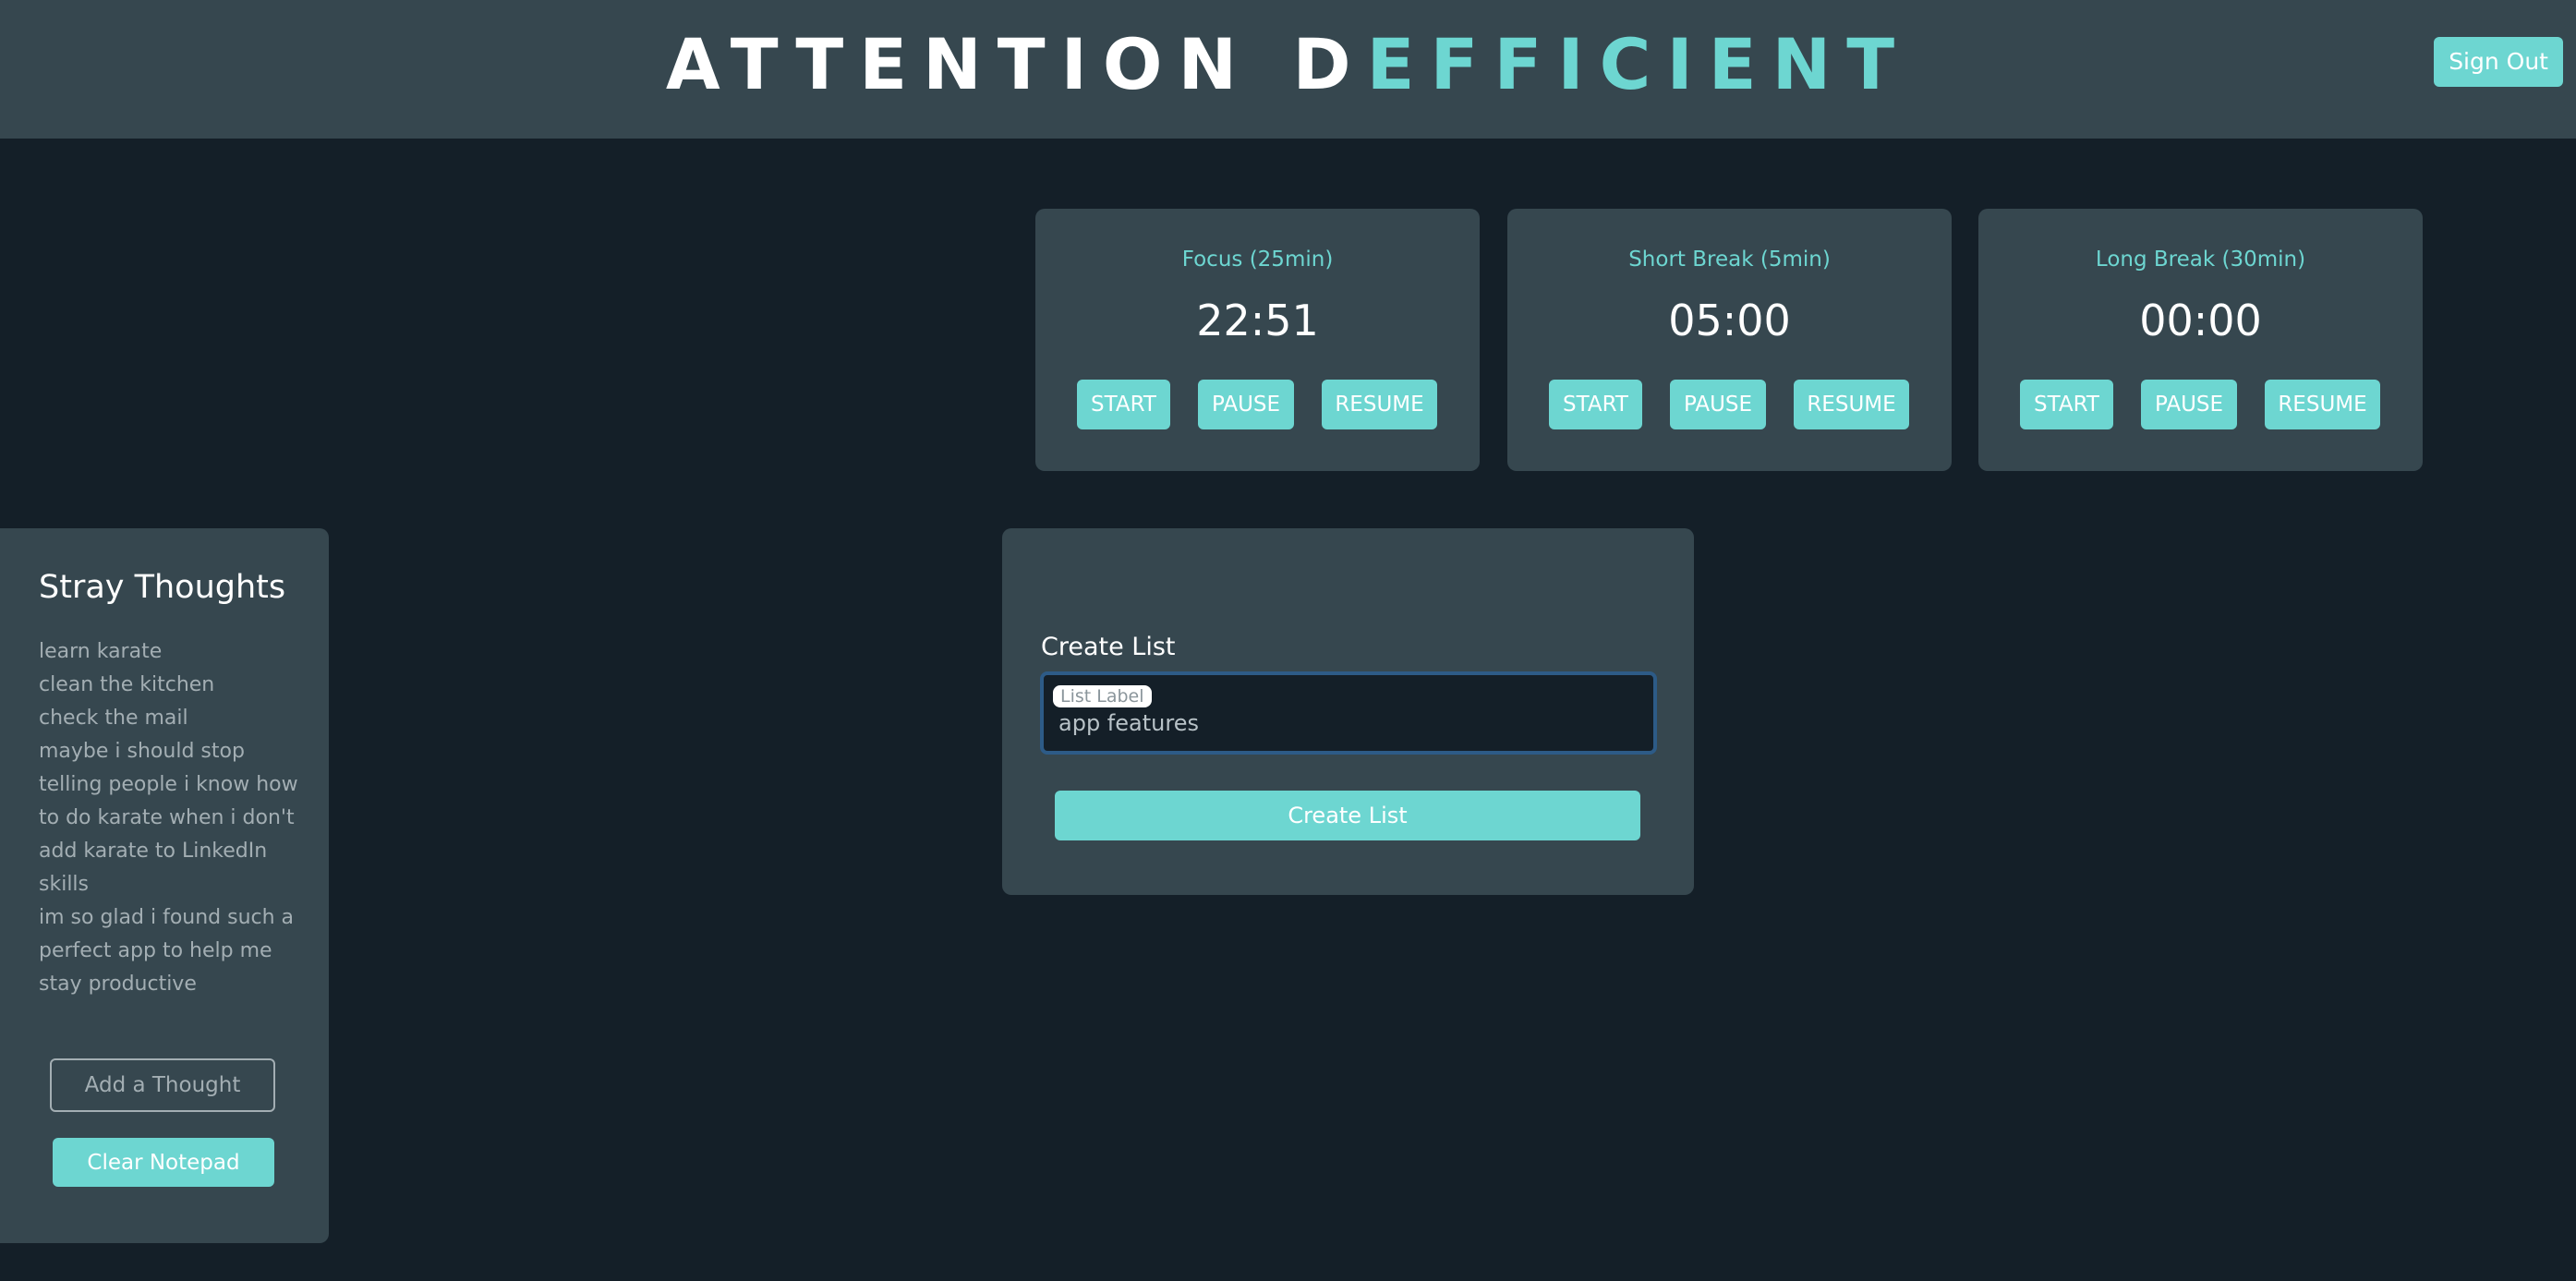 The width and height of the screenshot is (2576, 1281). What do you see at coordinates (1108, 647) in the screenshot?
I see `create-list-heading: Create List` at bounding box center [1108, 647].